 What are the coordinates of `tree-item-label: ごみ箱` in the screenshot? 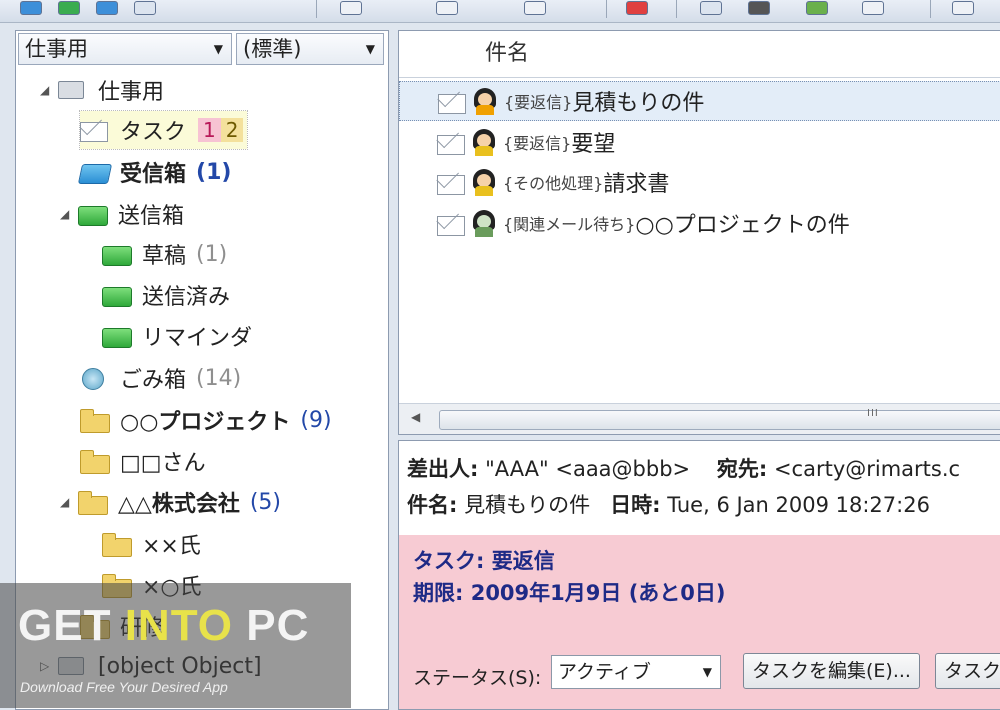 It's located at (153, 380).